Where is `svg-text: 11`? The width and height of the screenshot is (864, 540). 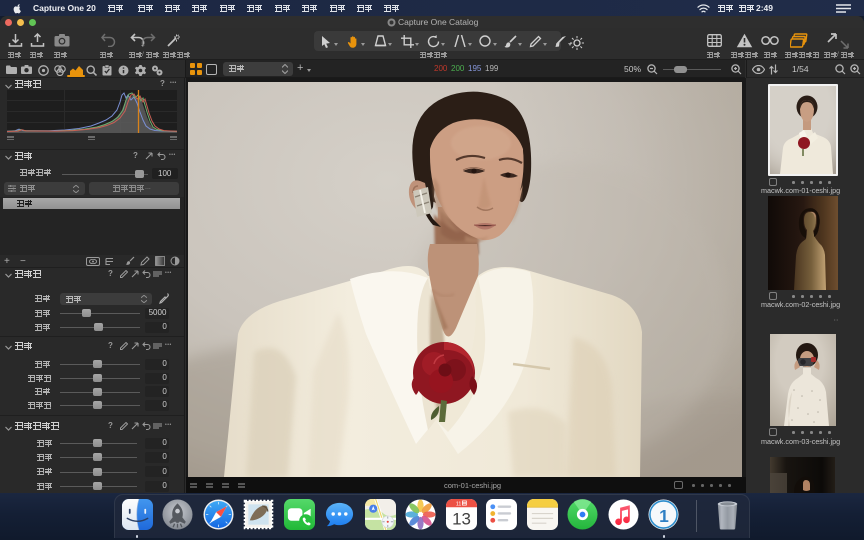 svg-text: 11 is located at coordinates (459, 505).